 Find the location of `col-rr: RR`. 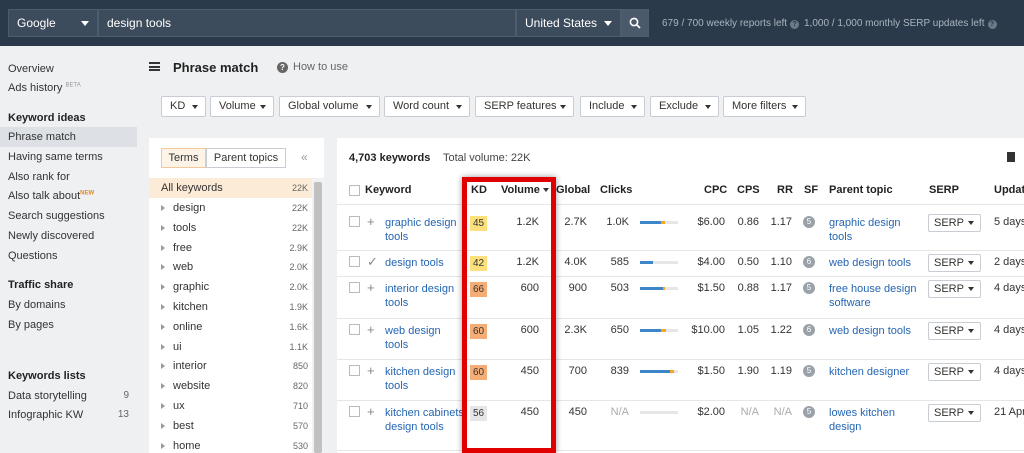

col-rr: RR is located at coordinates (785, 190).